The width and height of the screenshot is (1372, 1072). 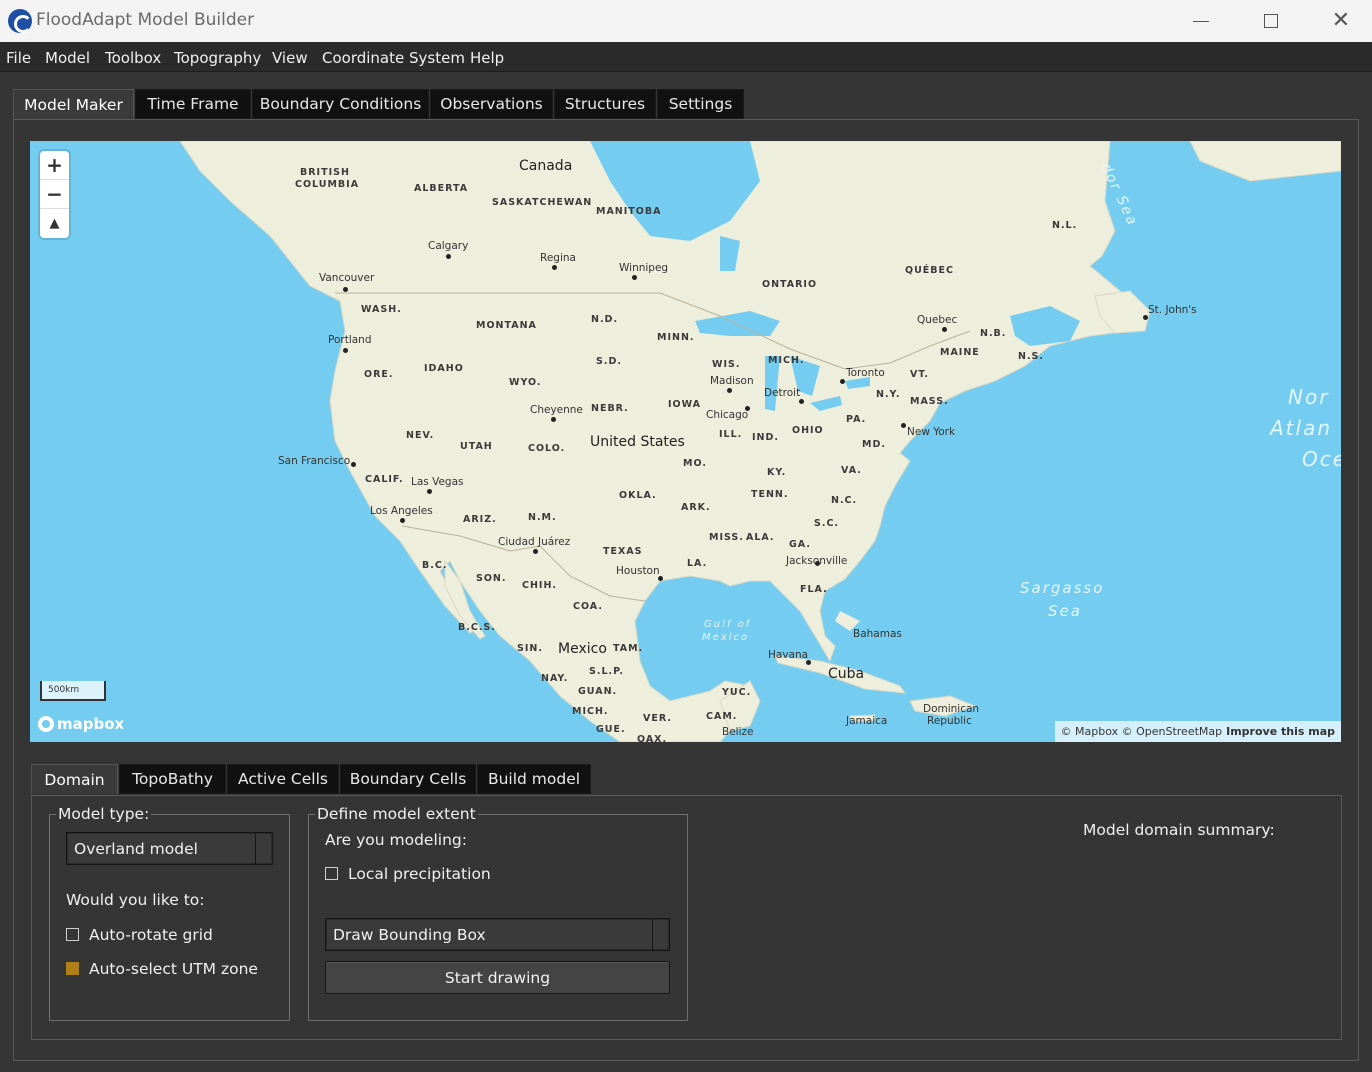 I want to click on draw-method-value: Draw Bounding Box, so click(x=409, y=935).